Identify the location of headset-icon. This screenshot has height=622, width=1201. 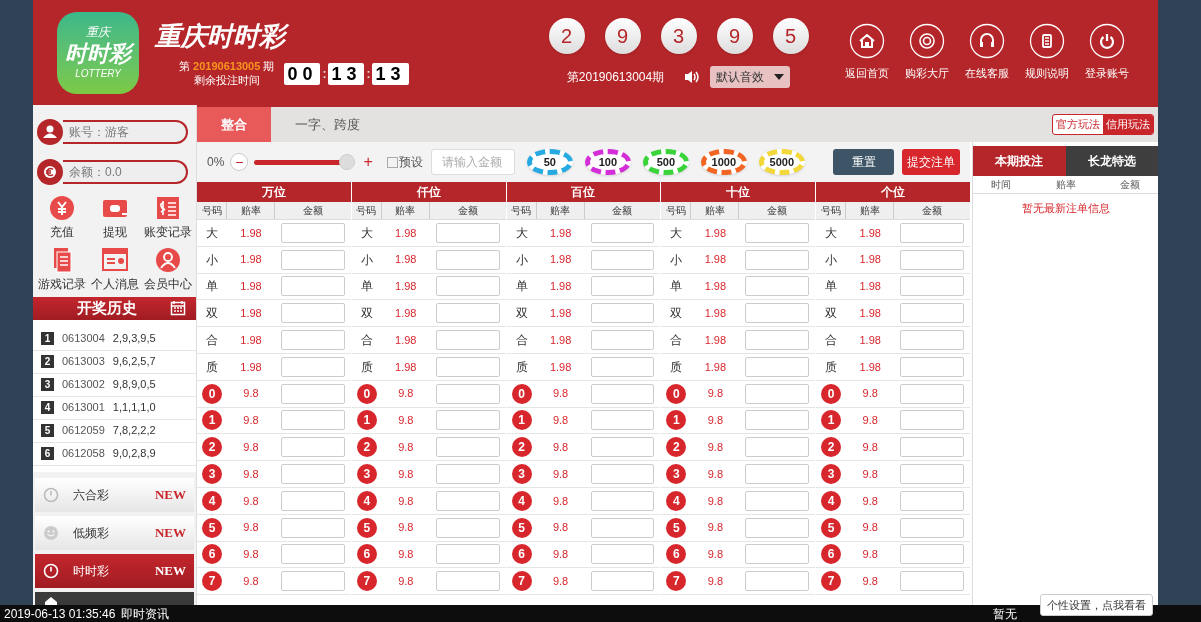
(987, 41).